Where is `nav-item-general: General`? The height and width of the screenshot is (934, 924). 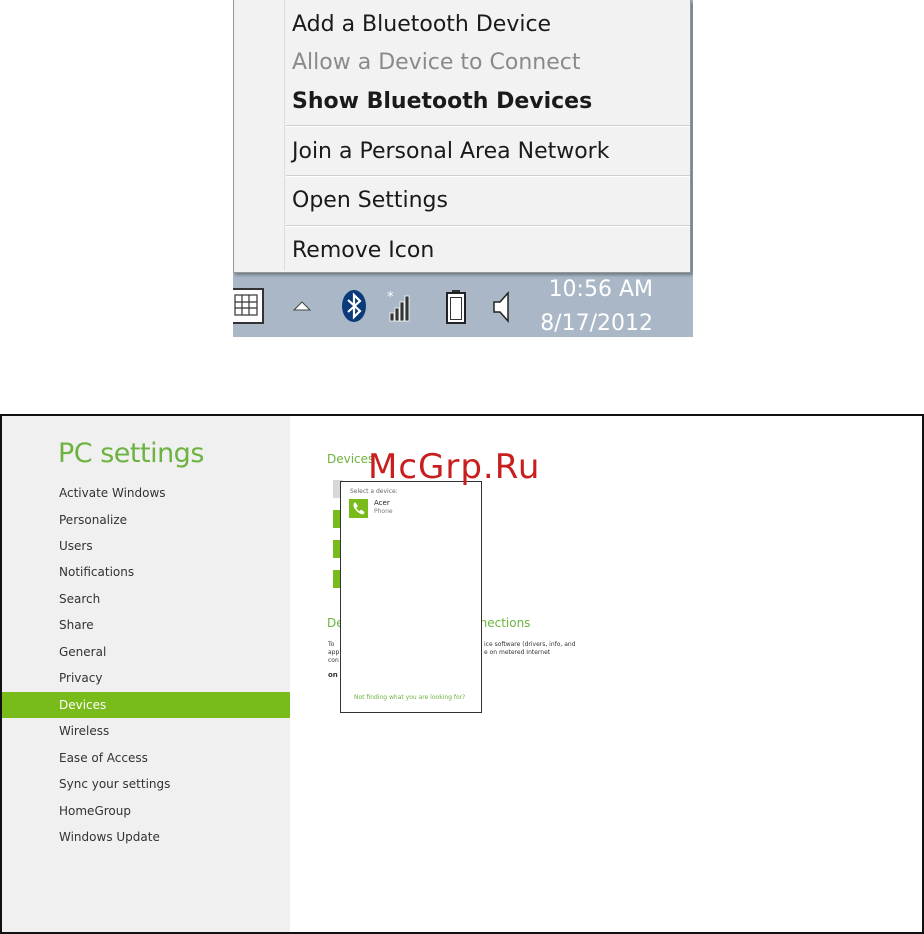
nav-item-general: General is located at coordinates (146, 652).